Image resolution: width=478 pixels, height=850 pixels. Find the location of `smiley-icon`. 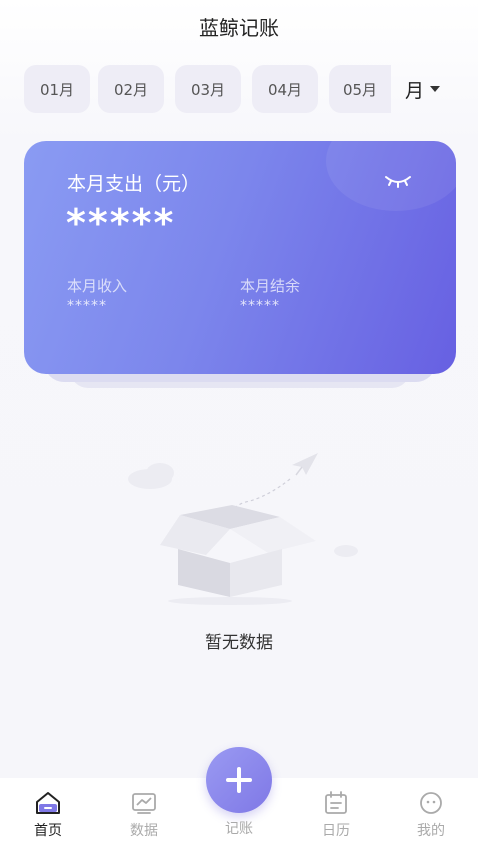

smiley-icon is located at coordinates (431, 803).